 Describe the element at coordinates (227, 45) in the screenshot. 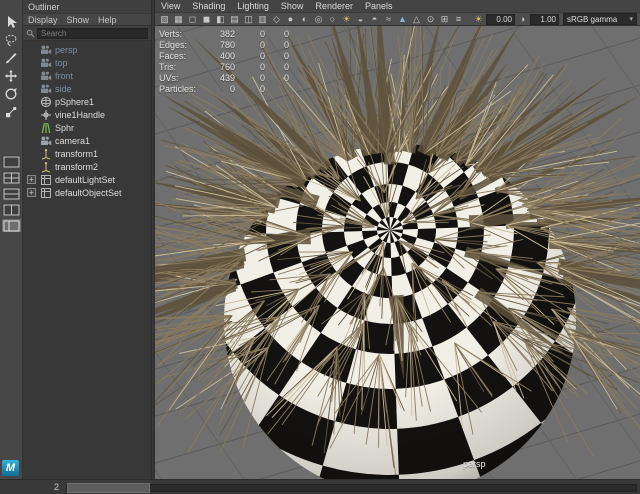

I see `hud-total: 780` at that location.